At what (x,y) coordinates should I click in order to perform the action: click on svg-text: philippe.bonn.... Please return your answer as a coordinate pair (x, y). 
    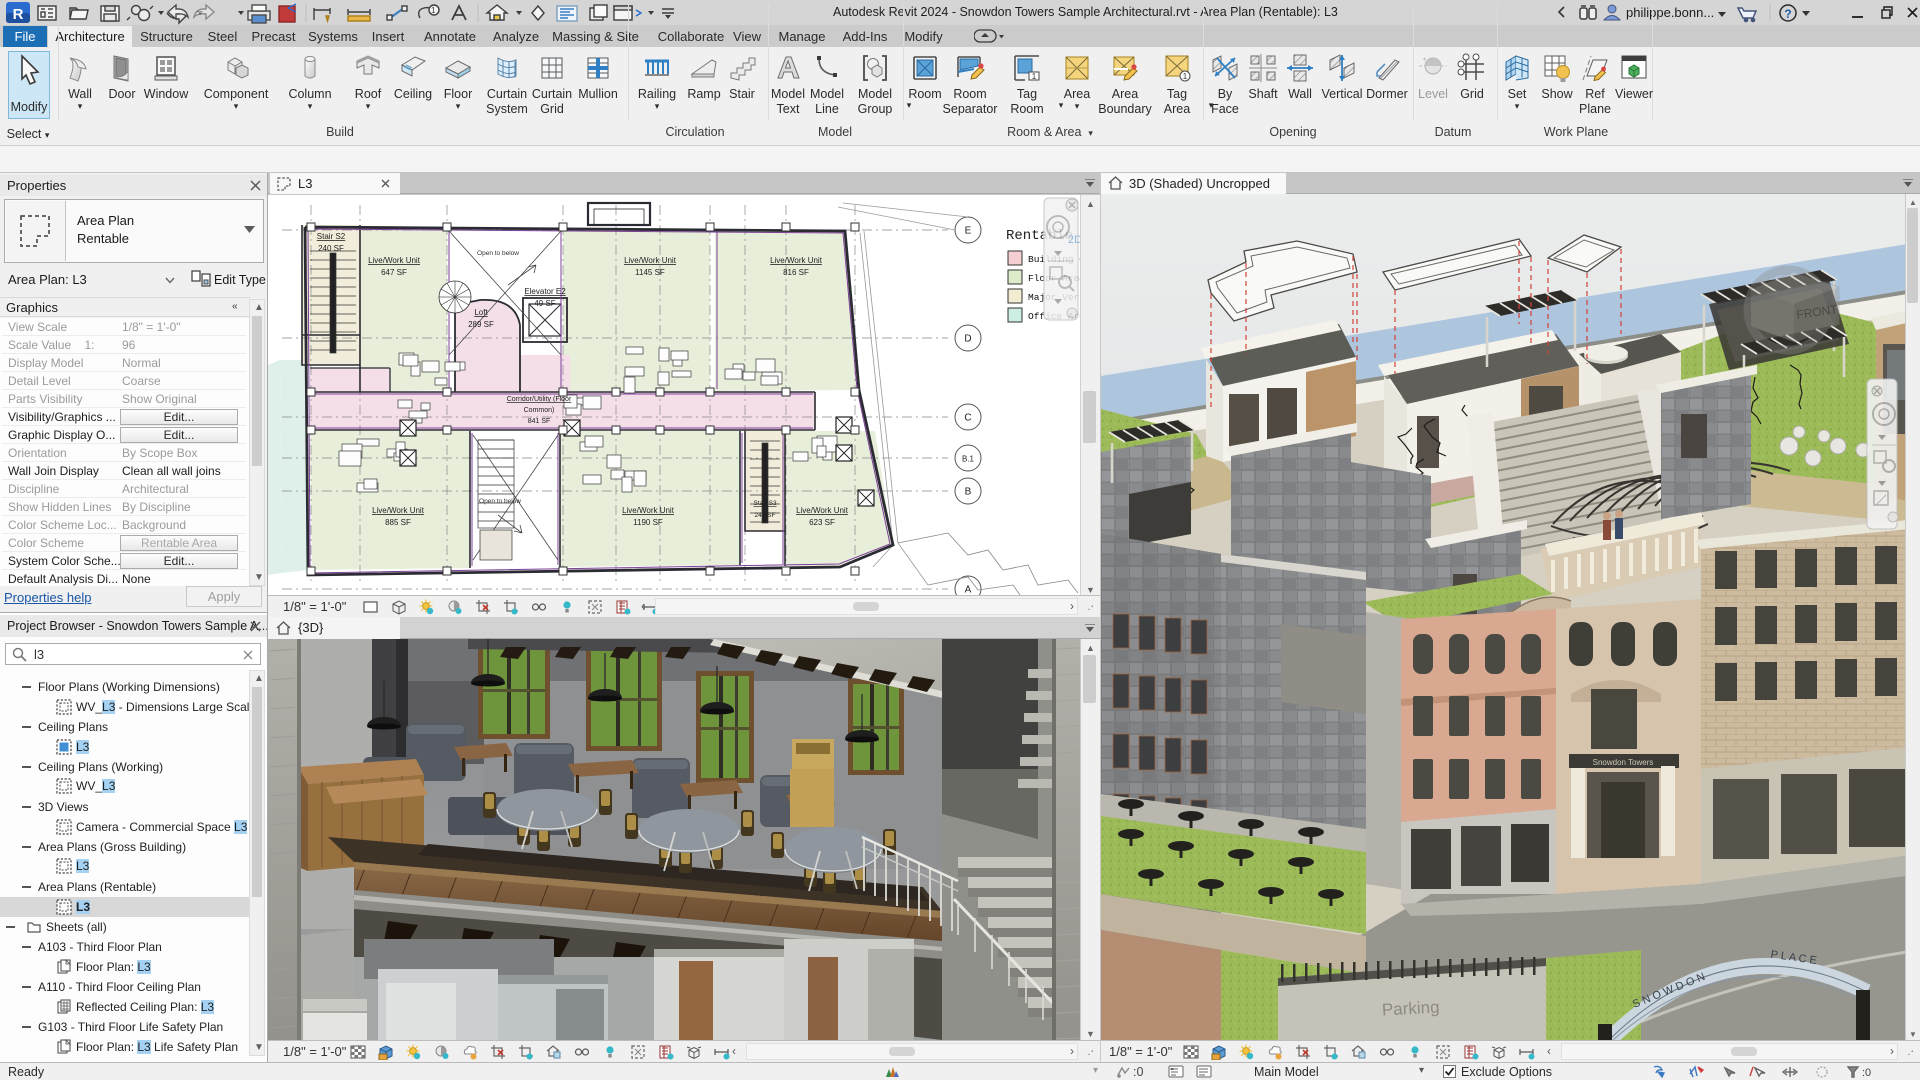
    Looking at the image, I should click on (1670, 12).